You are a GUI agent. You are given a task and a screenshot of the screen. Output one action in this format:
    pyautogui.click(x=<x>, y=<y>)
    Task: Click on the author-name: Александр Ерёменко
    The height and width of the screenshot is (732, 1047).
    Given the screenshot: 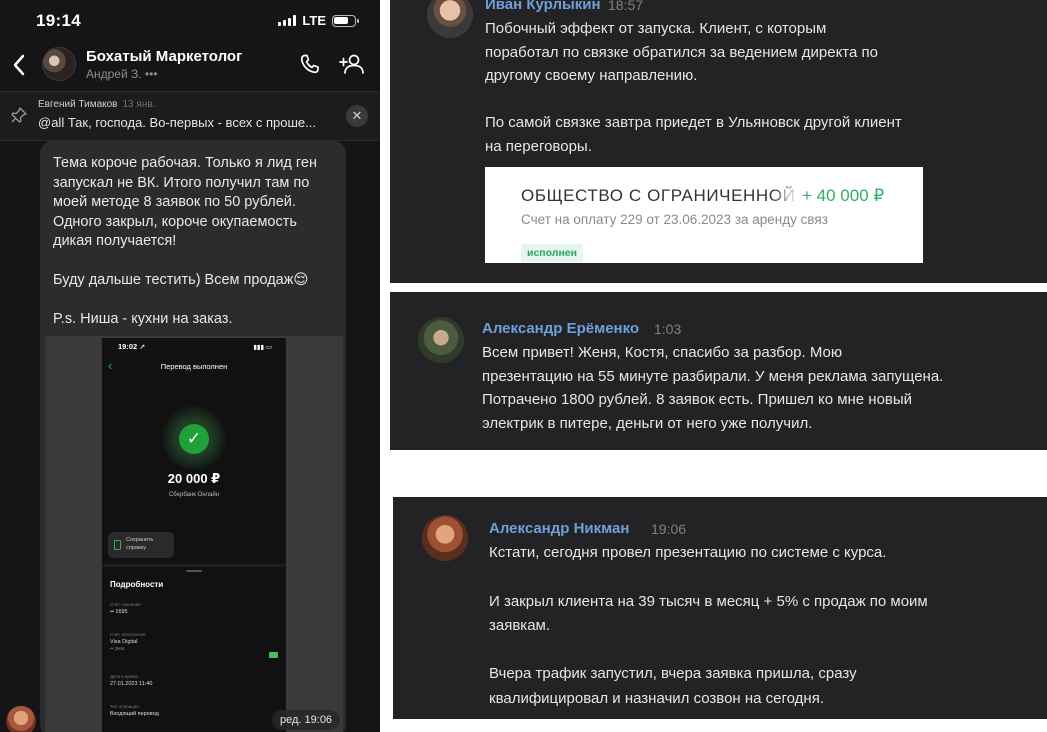 What is the action you would take?
    pyautogui.click(x=560, y=328)
    